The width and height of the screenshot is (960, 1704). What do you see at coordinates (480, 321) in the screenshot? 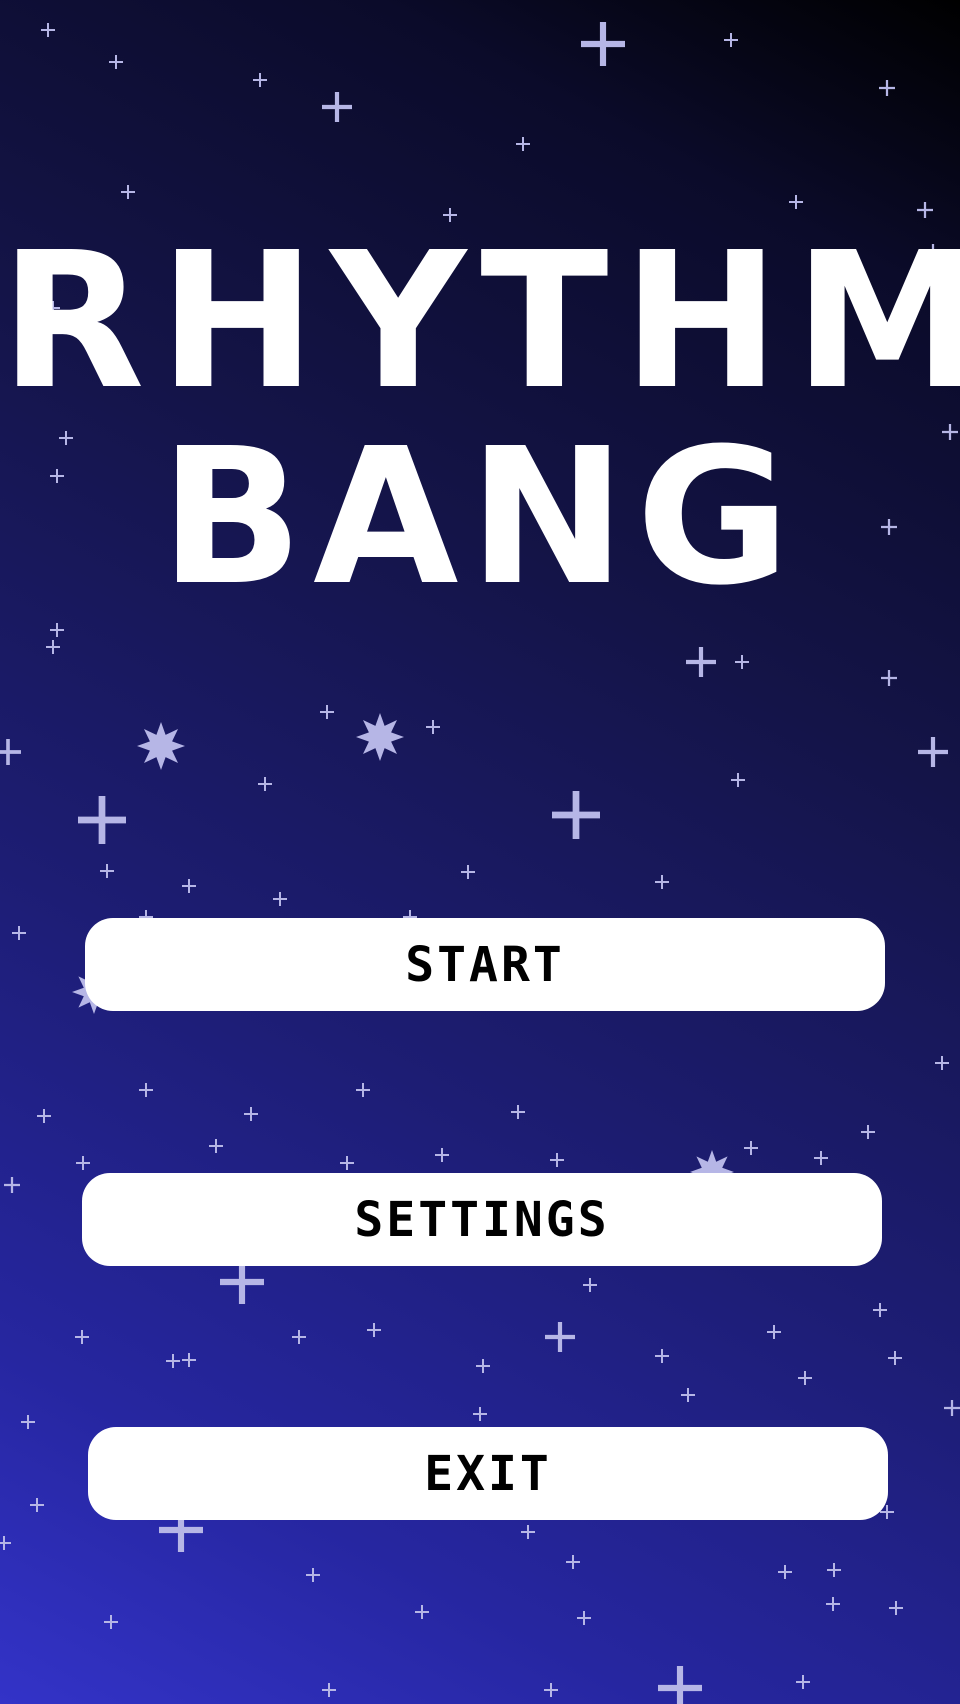
I see `game-title-line-1: RHYTHM` at bounding box center [480, 321].